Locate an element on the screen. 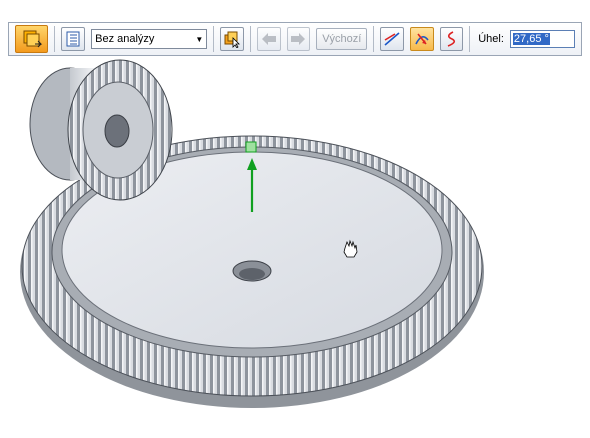 This screenshot has width=590, height=438. analysis-dropdown: Bez analýzy ▼ is located at coordinates (149, 39).